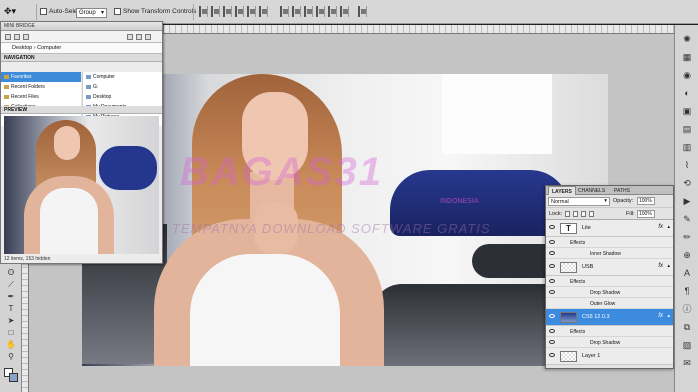  I want to click on align-bottom-icon, so click(227, 11).